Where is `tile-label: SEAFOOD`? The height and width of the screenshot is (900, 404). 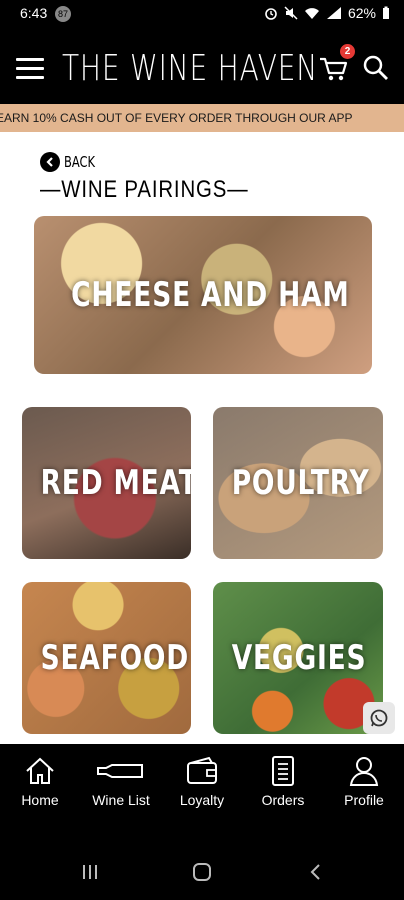
tile-label: SEAFOOD is located at coordinates (115, 658).